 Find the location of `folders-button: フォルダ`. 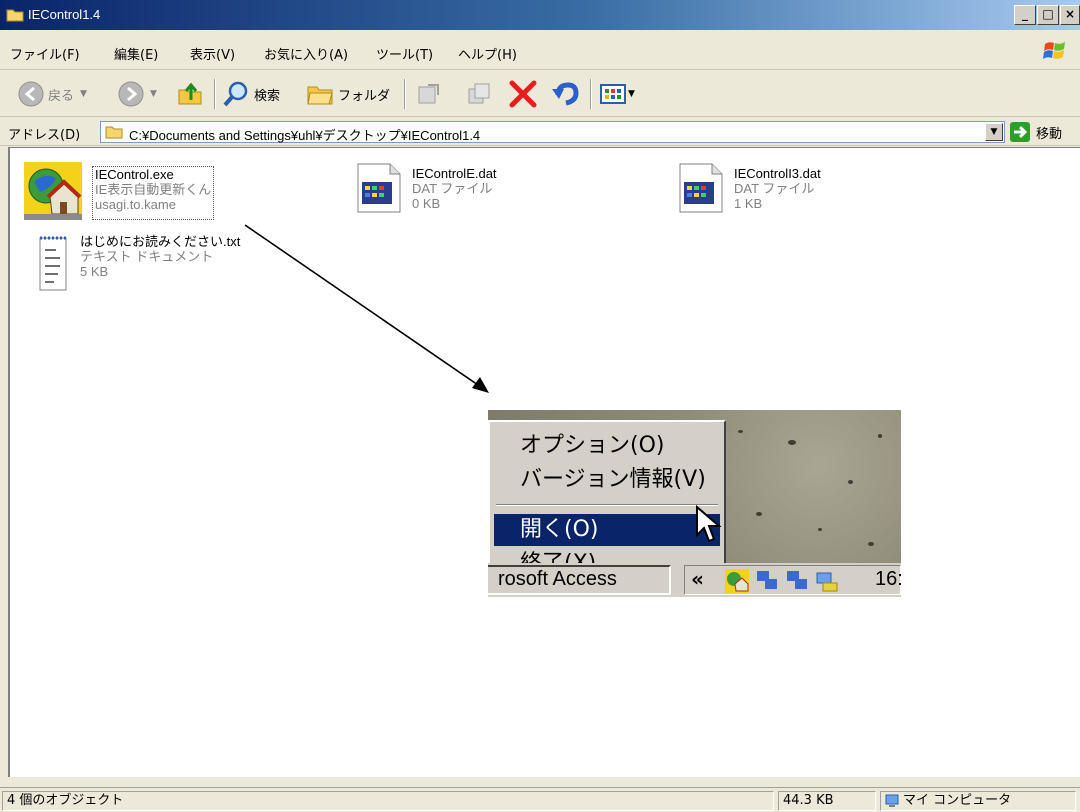

folders-button: フォルダ is located at coordinates (348, 94).